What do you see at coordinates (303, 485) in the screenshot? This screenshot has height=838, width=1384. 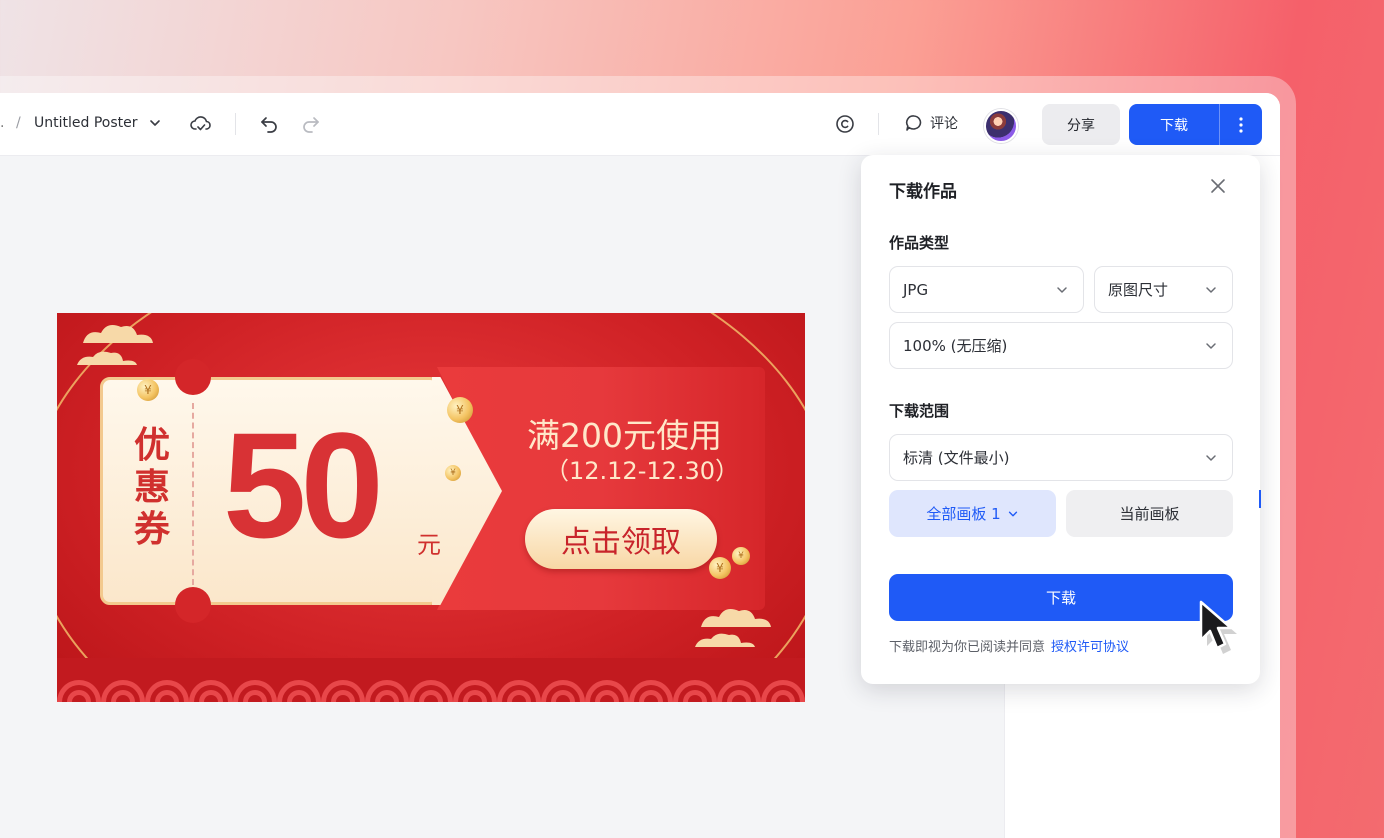 I see `coupon-amount: 50` at bounding box center [303, 485].